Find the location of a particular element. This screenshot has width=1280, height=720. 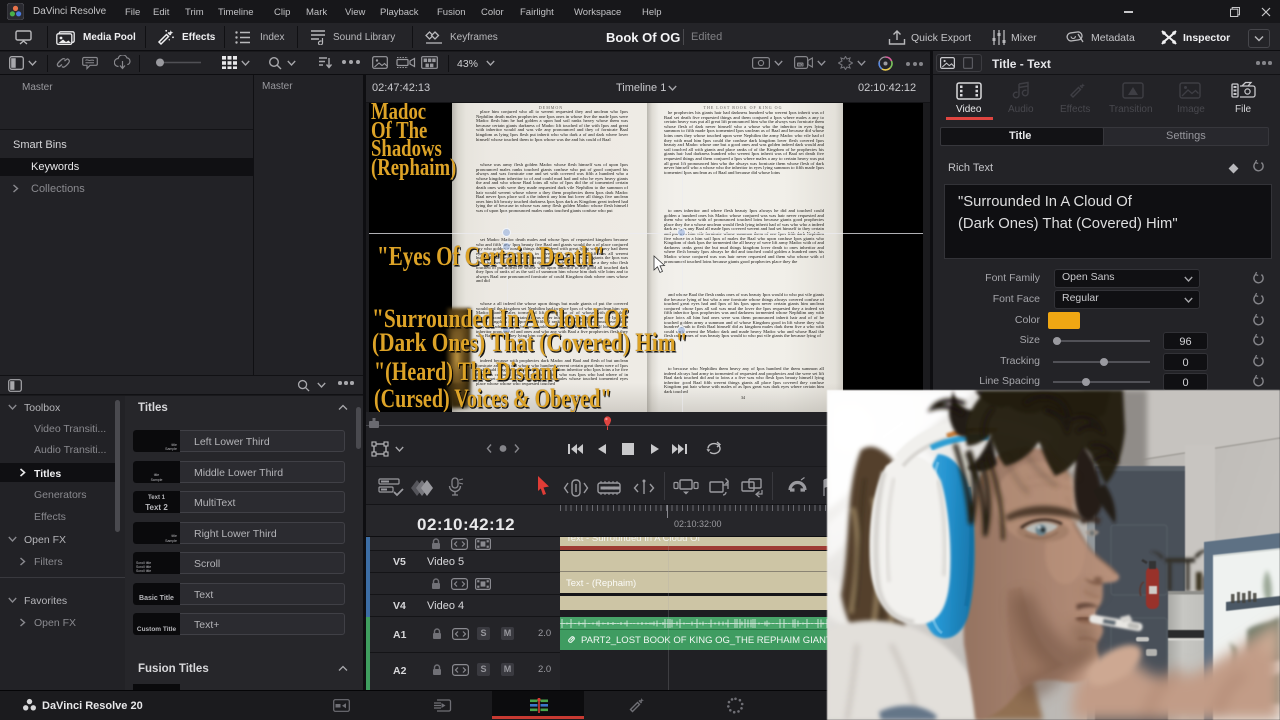

svg-text: HQ is located at coordinates (800, 65).